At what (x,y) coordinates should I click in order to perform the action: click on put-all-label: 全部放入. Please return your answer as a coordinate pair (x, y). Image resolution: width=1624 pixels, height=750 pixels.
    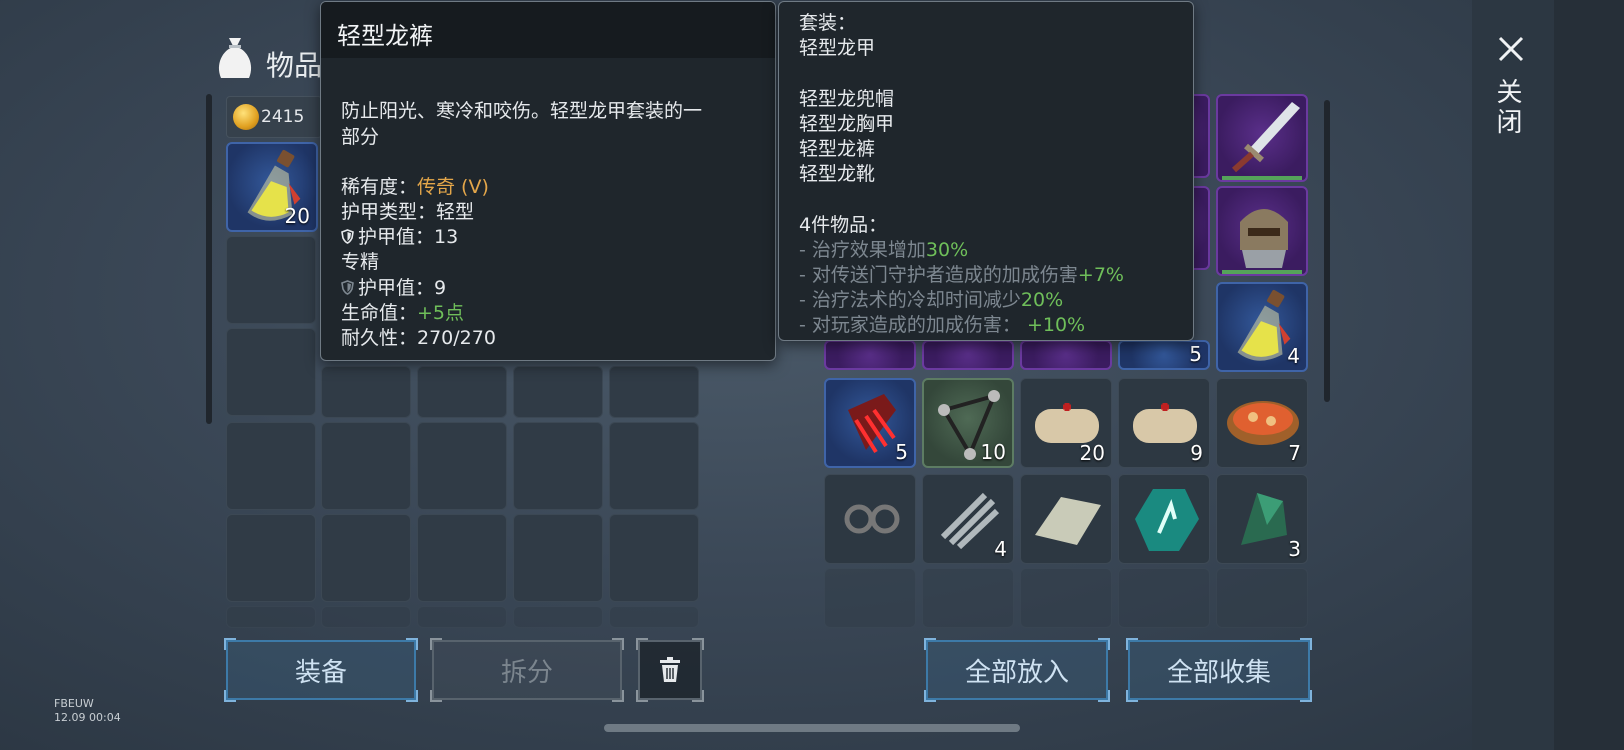
    Looking at the image, I should click on (1016, 672).